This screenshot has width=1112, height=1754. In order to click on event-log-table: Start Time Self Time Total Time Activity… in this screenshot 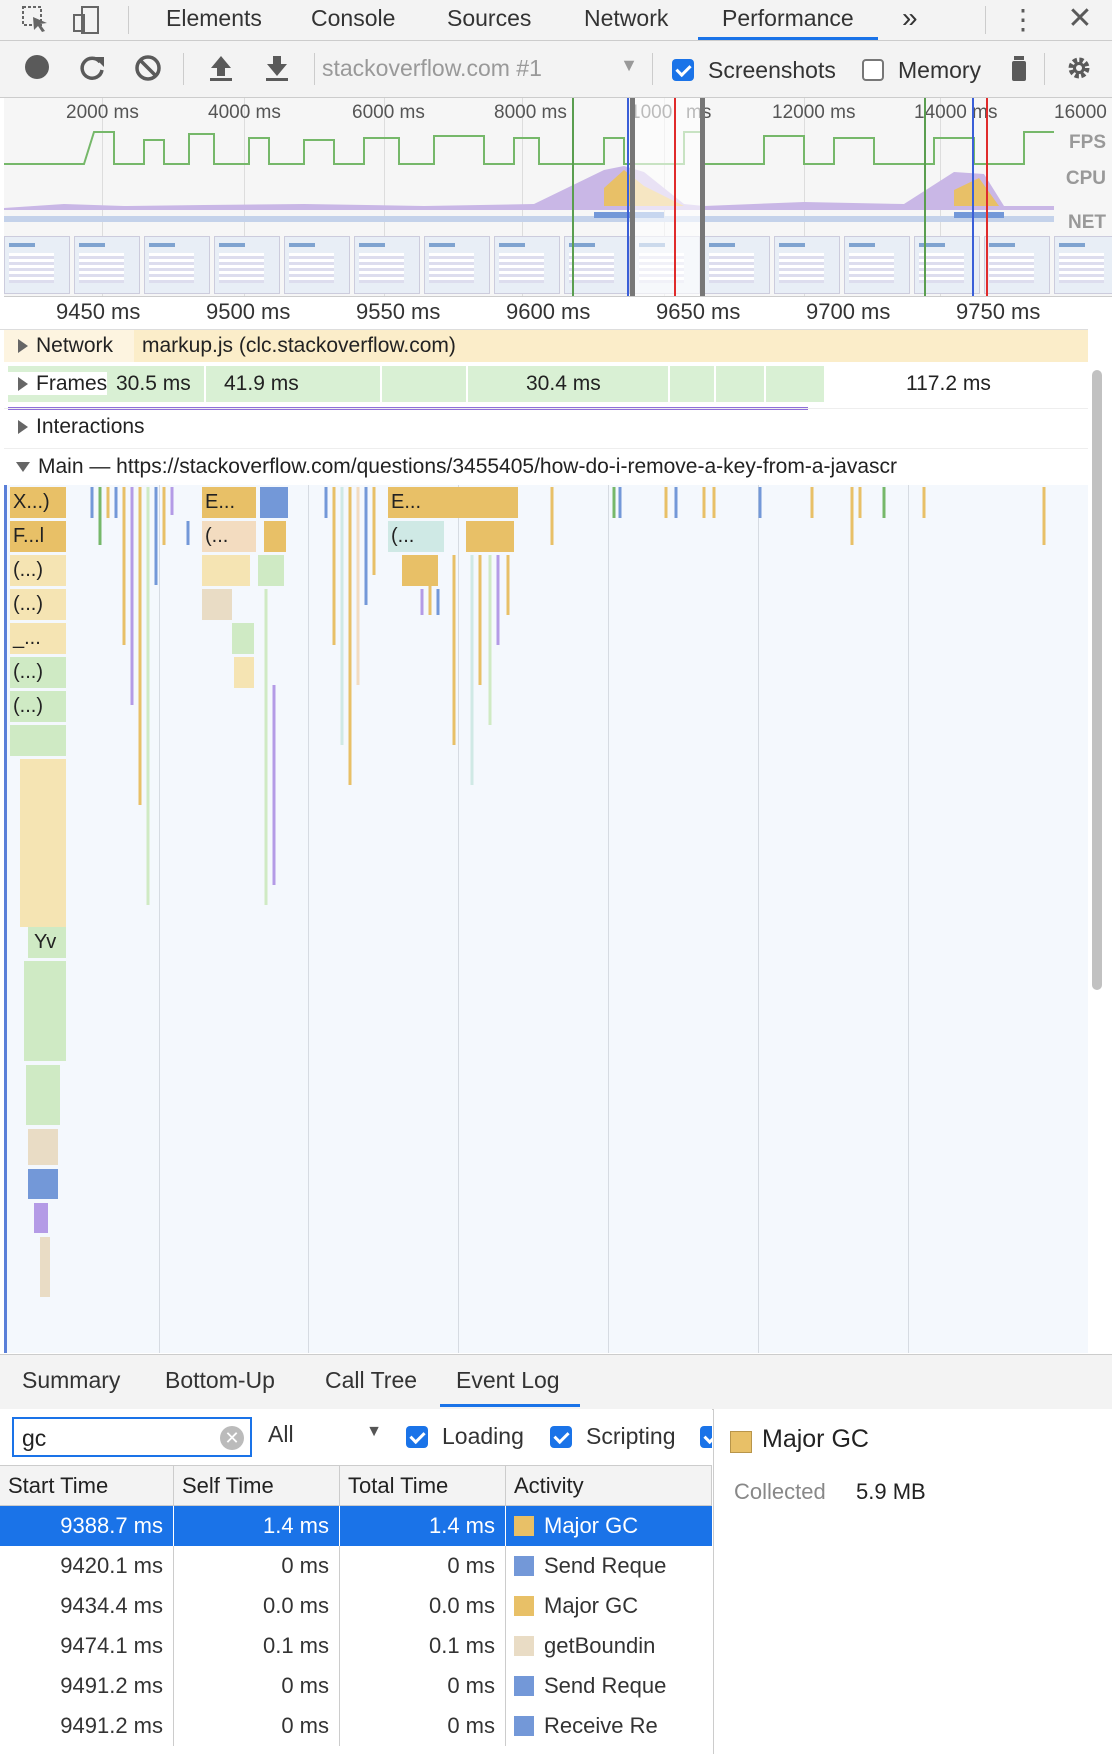, I will do `click(356, 1610)`.